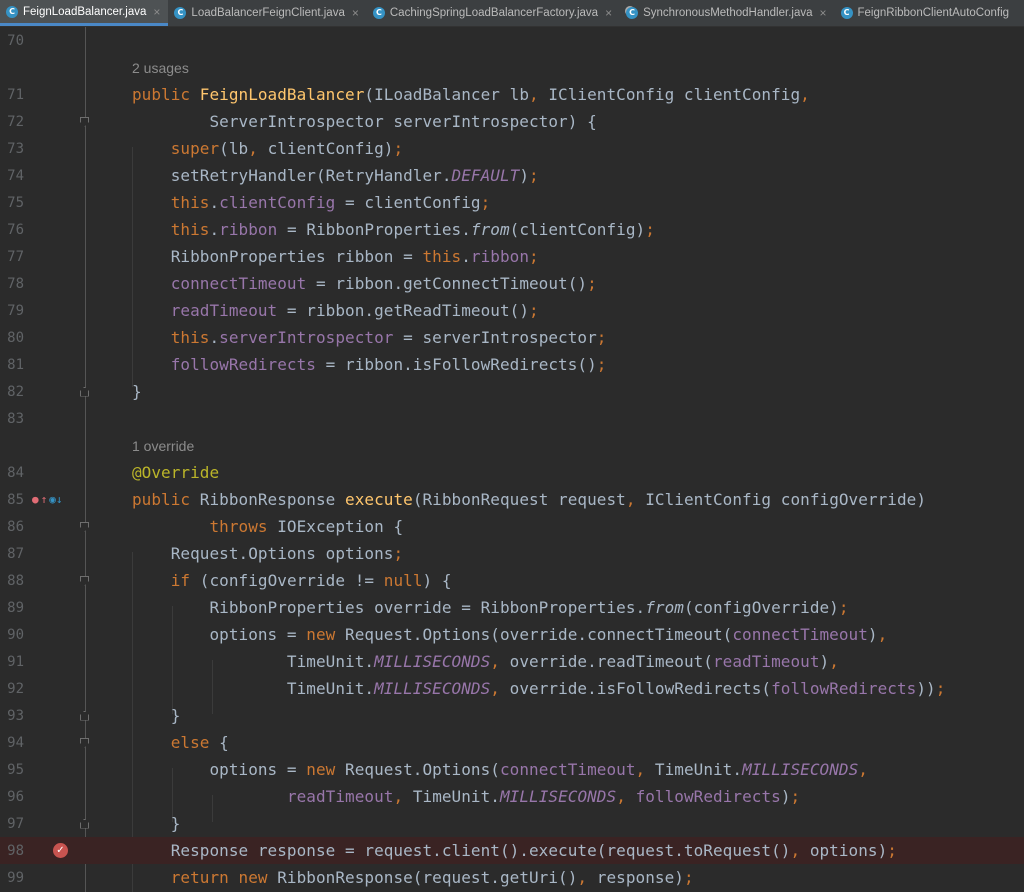 This screenshot has width=1024, height=892. What do you see at coordinates (512, 148) in the screenshot?
I see `code-line: 73 super(lb, clientConfig);` at bounding box center [512, 148].